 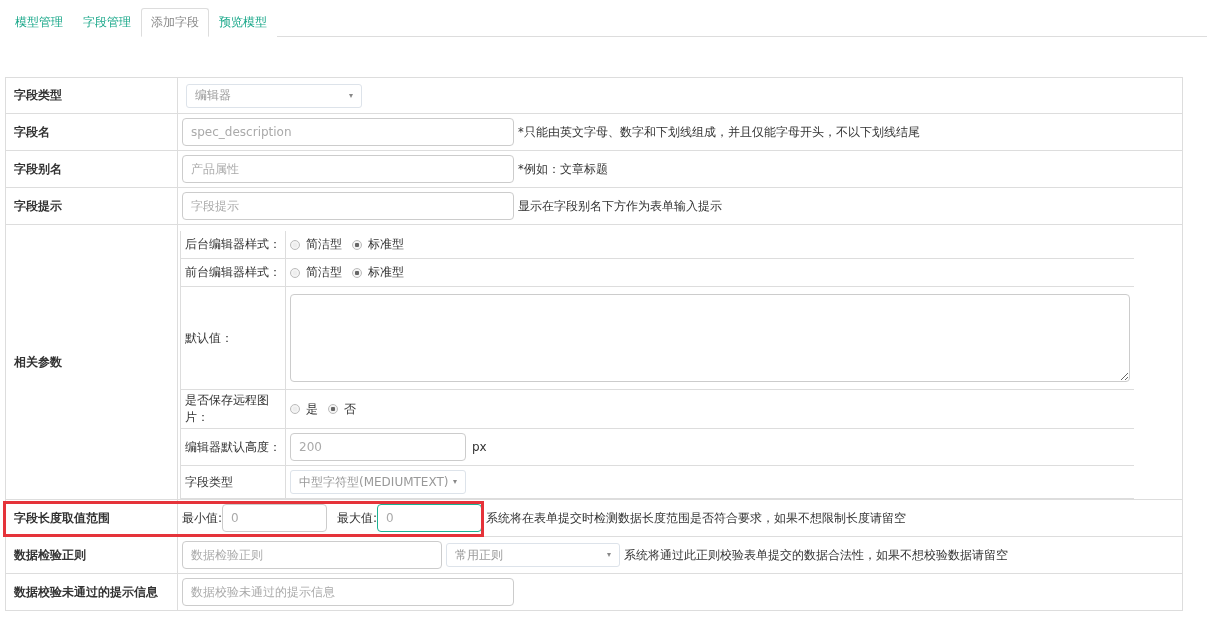 I want to click on hint-text: 系统将通过此正则校验表单提交的数据合法性，如果不想校验数据请留空, so click(x=816, y=555).